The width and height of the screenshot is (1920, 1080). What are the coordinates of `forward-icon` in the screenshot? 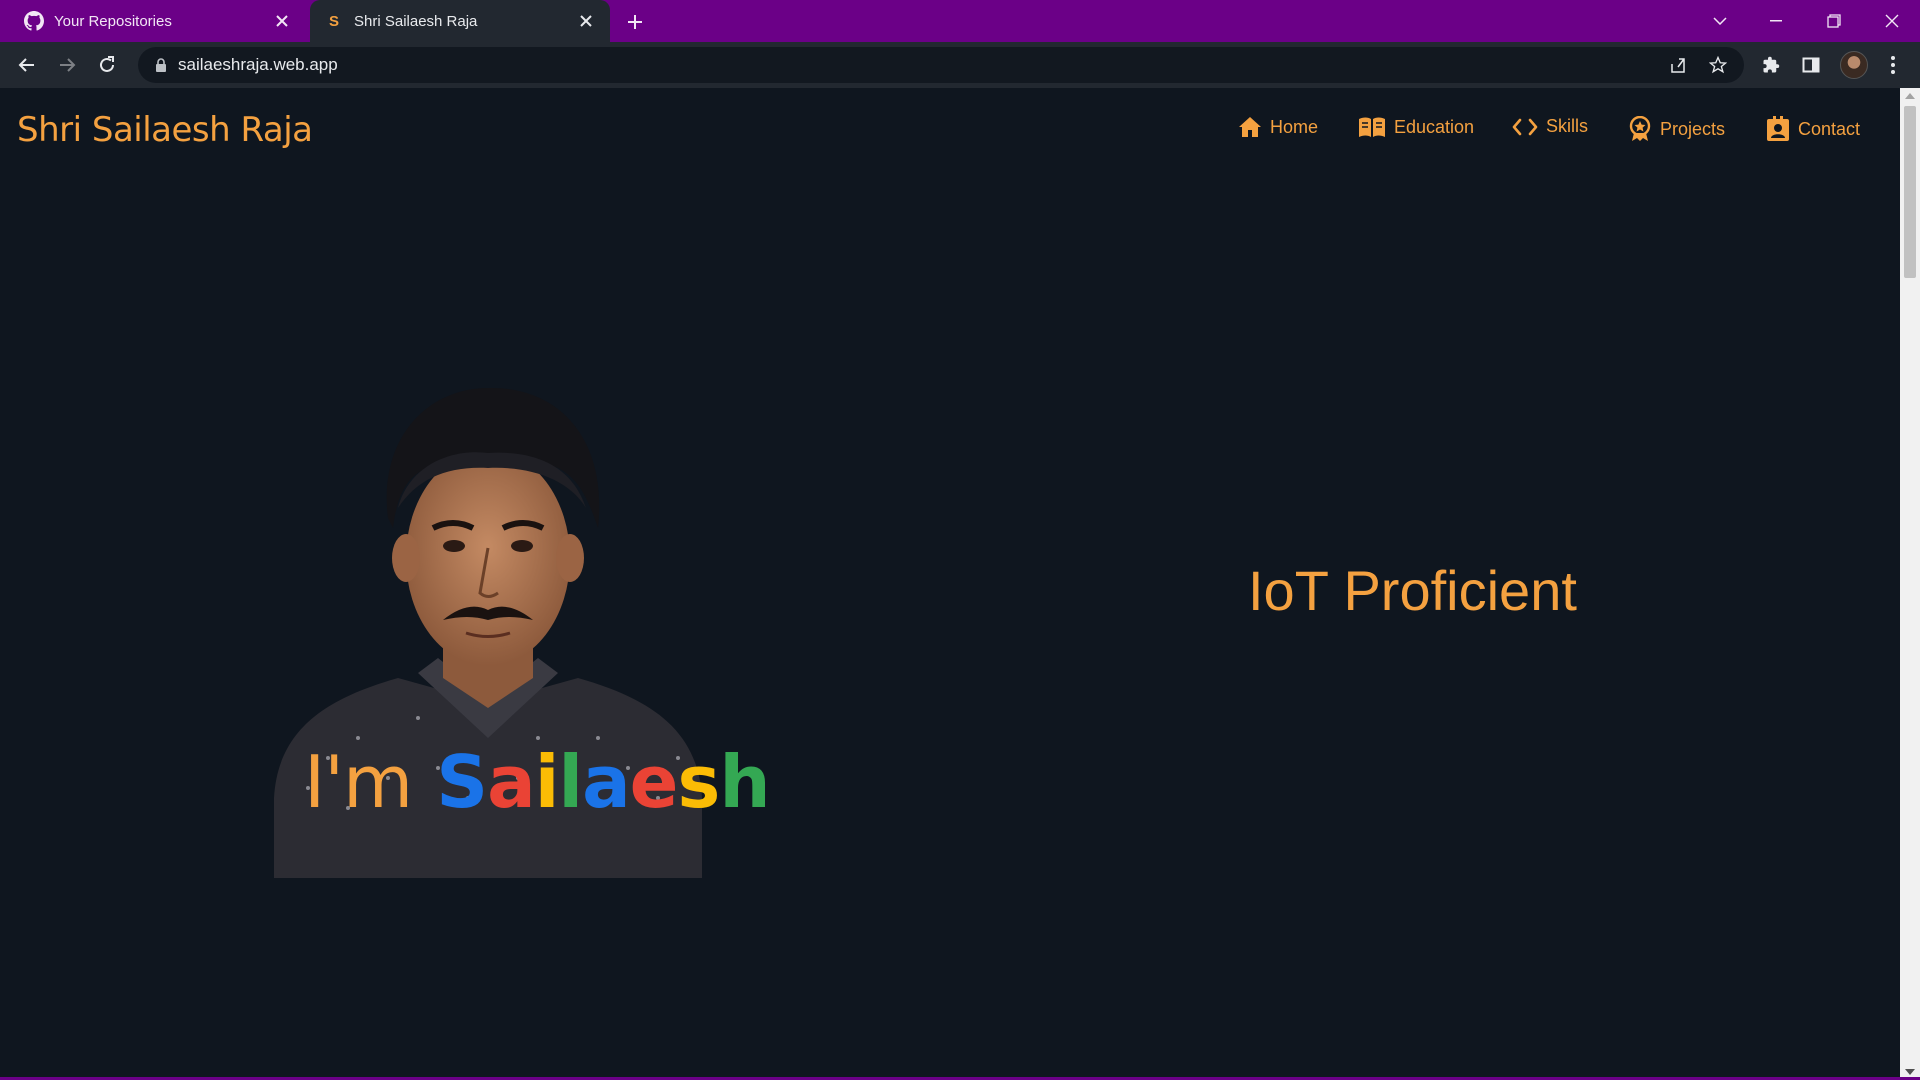 It's located at (67, 65).